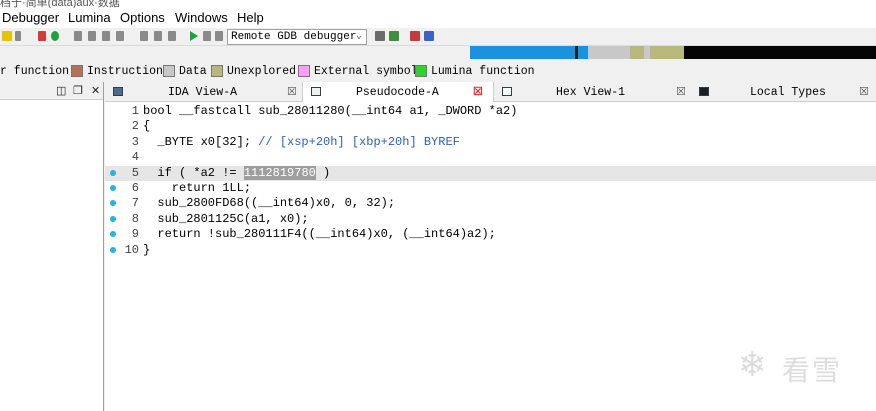  Describe the element at coordinates (131, 249) in the screenshot. I see `line-number: 10` at that location.